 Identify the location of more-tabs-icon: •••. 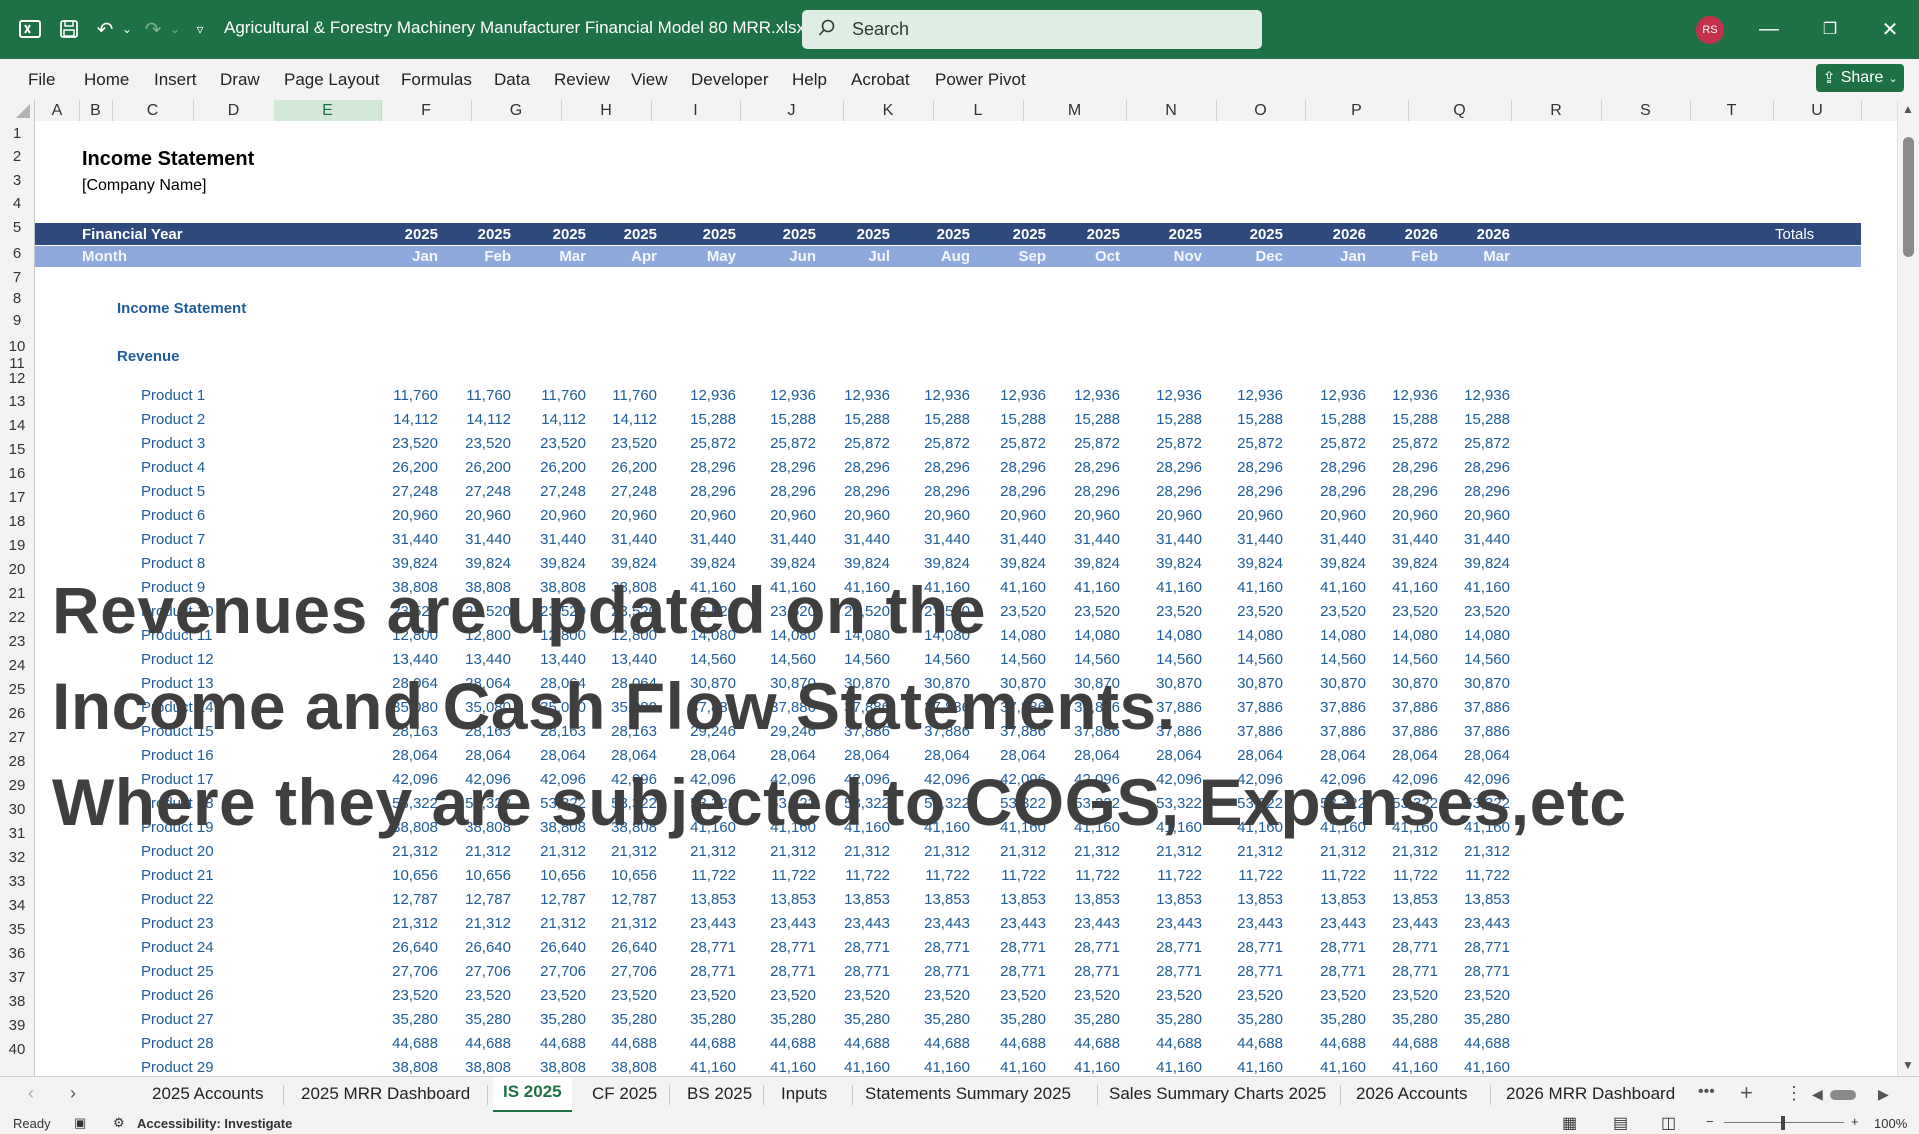
(1706, 1092).